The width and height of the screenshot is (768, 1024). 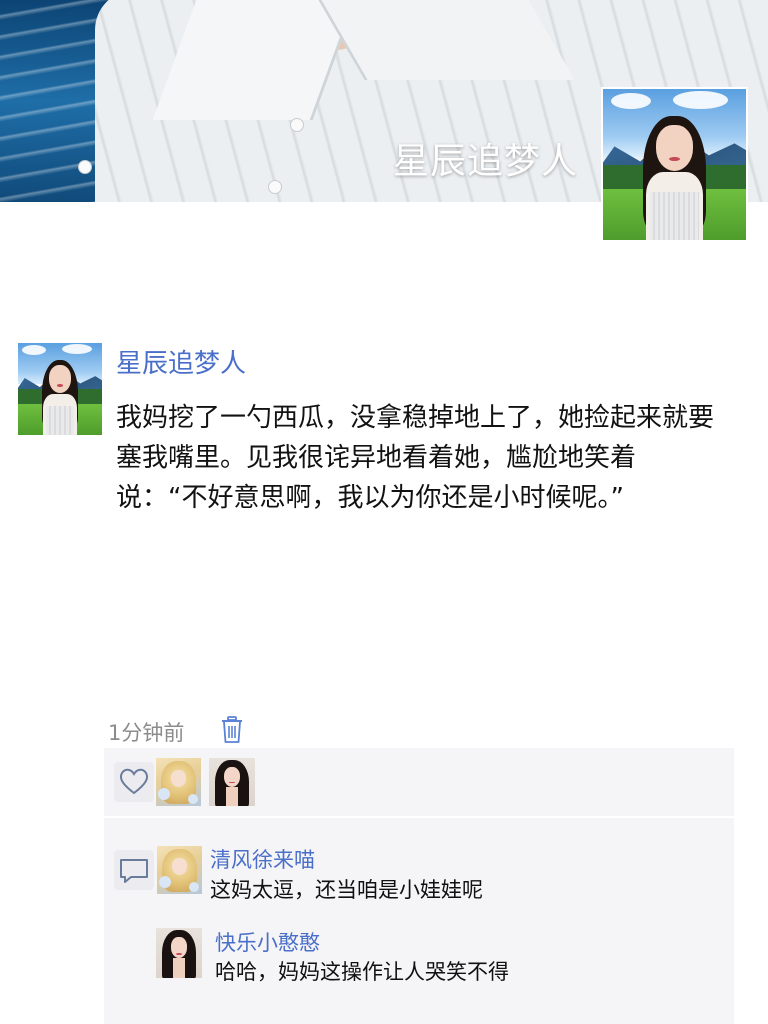 I want to click on comment-text: 这妈太逗，还当咱是小娃娃呢, so click(x=346, y=890).